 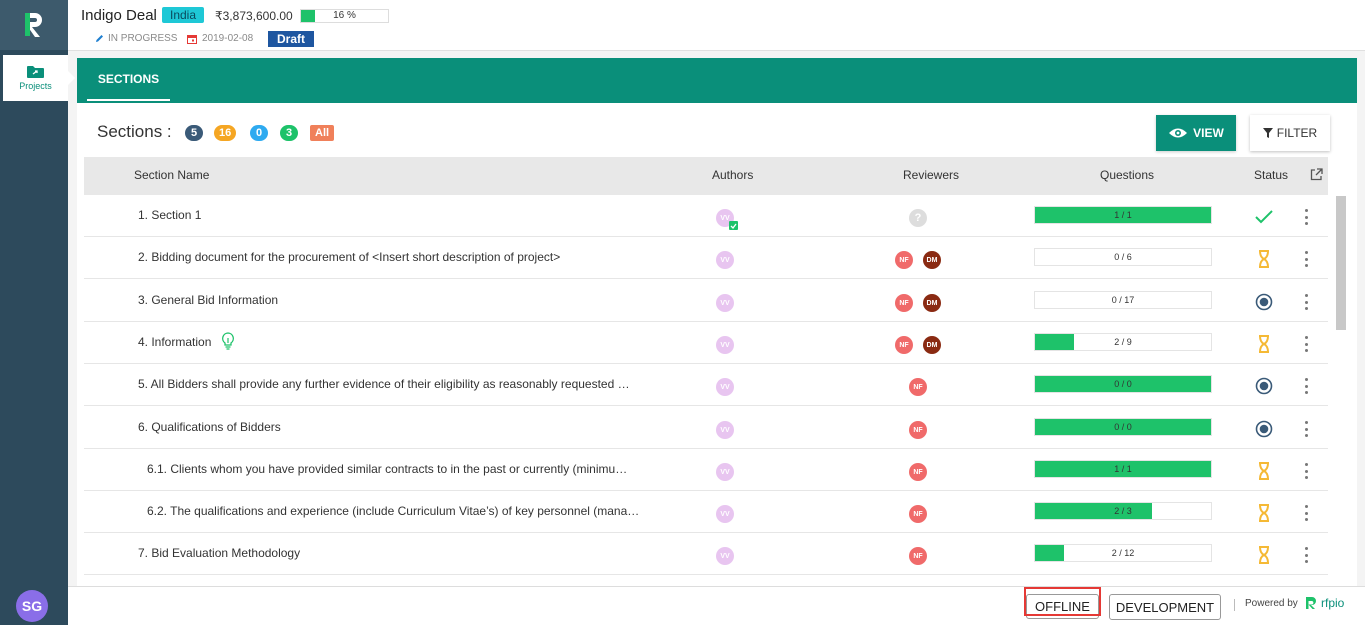 I want to click on footer: OFFLINE DEVELOPMENT Powered by rfpio, so click(x=716, y=605).